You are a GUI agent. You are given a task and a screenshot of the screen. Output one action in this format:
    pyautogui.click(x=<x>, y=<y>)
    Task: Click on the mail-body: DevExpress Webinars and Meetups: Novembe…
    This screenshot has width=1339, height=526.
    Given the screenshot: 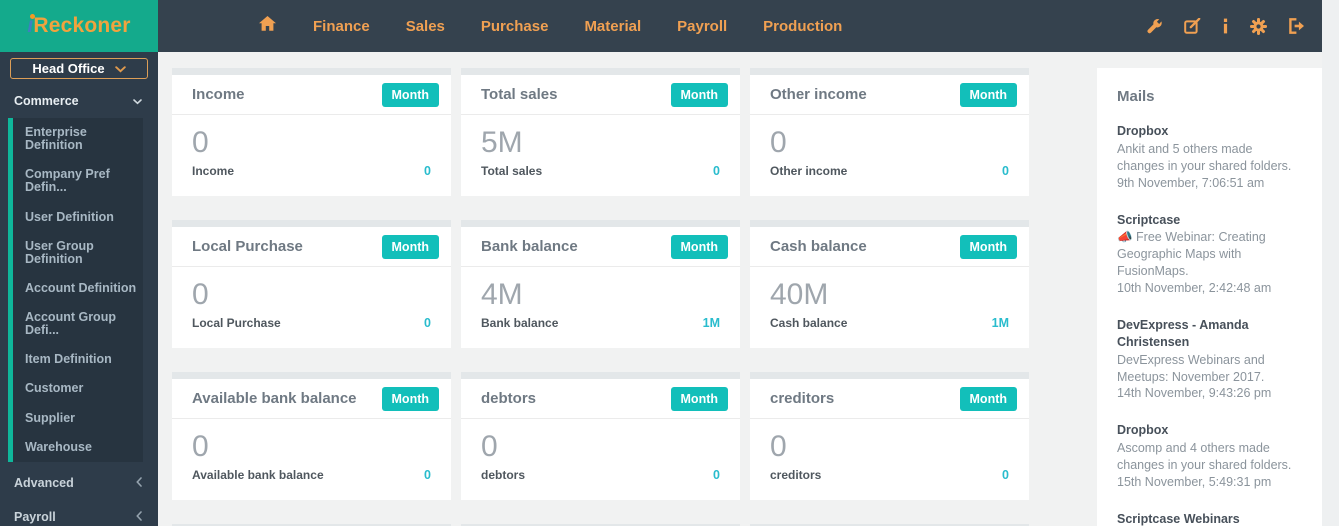 What is the action you would take?
    pyautogui.click(x=1191, y=368)
    